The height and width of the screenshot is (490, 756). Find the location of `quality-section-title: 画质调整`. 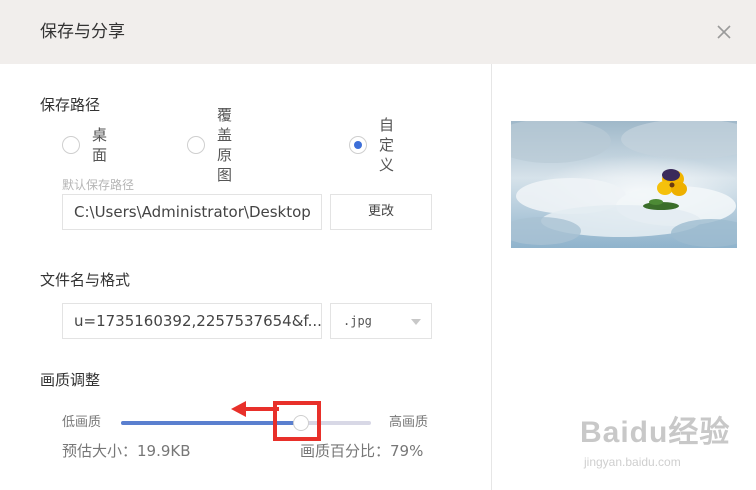

quality-section-title: 画质调整 is located at coordinates (70, 380).